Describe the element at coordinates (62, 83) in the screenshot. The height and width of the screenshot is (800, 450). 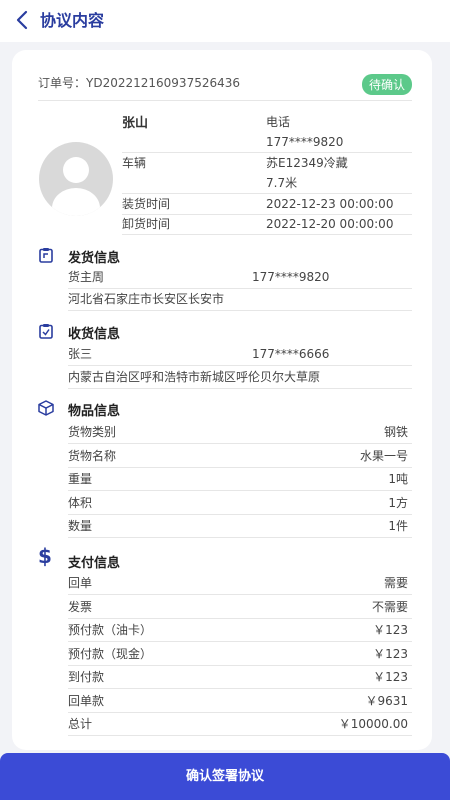
I see `order-number-label: 订单号：` at that location.